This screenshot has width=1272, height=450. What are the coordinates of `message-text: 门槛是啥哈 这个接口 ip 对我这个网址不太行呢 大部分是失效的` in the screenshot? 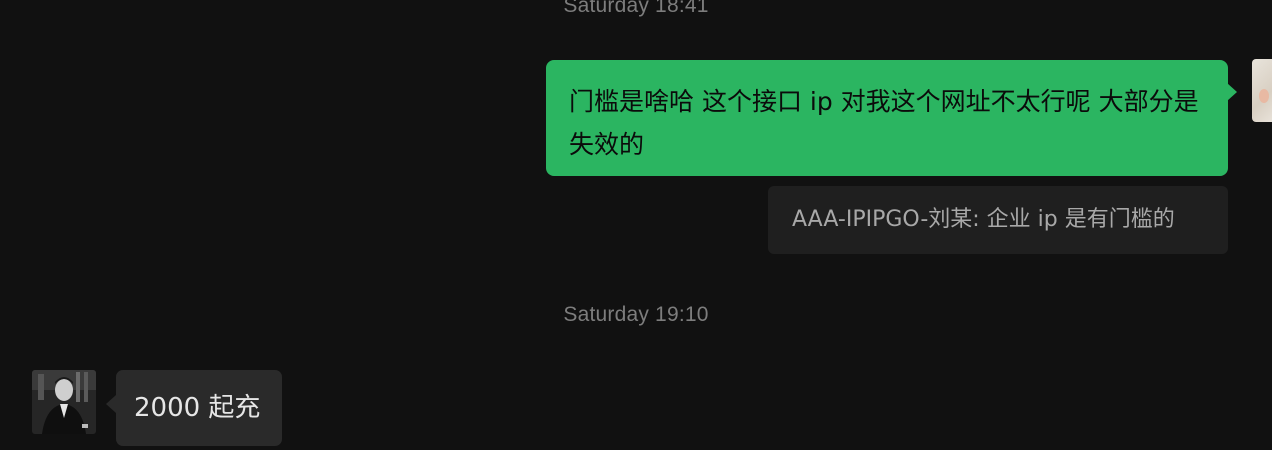 It's located at (884, 123).